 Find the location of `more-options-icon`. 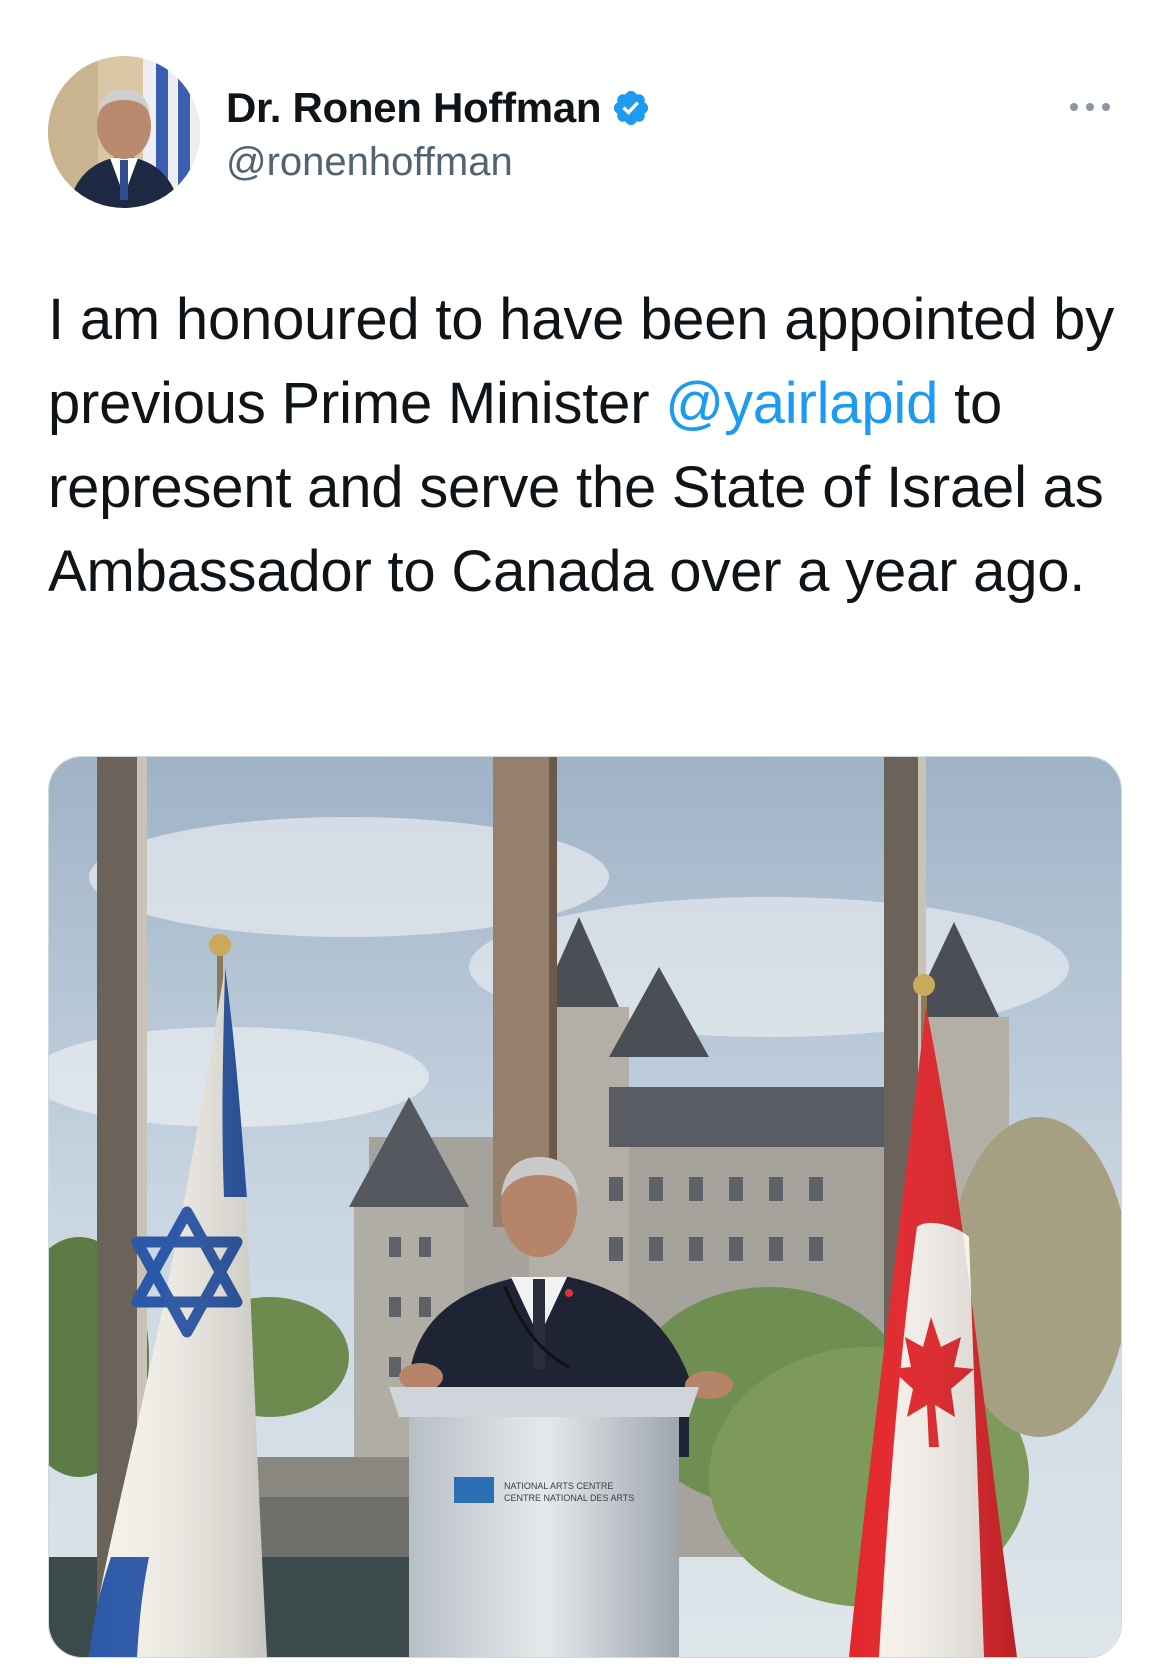

more-options-icon is located at coordinates (1090, 107).